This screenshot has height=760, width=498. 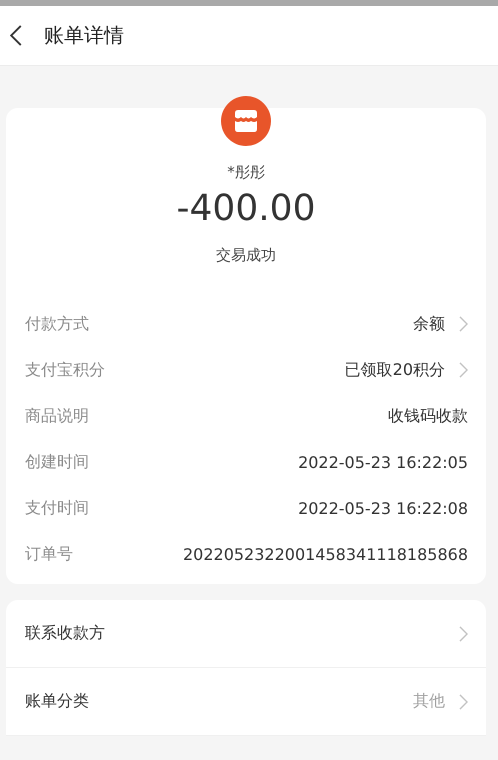 What do you see at coordinates (57, 508) in the screenshot?
I see `detail-label: 支付时间` at bounding box center [57, 508].